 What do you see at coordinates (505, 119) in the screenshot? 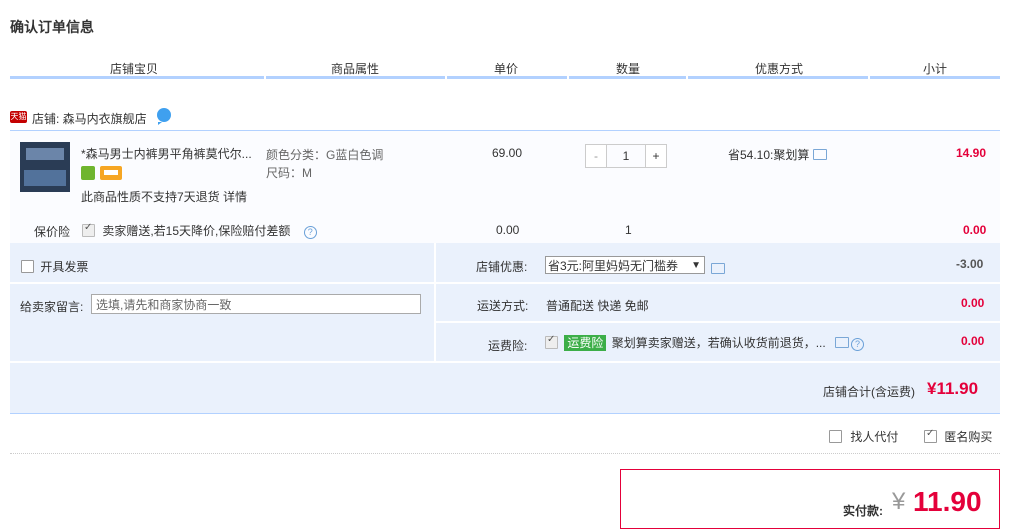
I see `shop-row: 天猫 店铺: 森马内衣旗舰店` at bounding box center [505, 119].